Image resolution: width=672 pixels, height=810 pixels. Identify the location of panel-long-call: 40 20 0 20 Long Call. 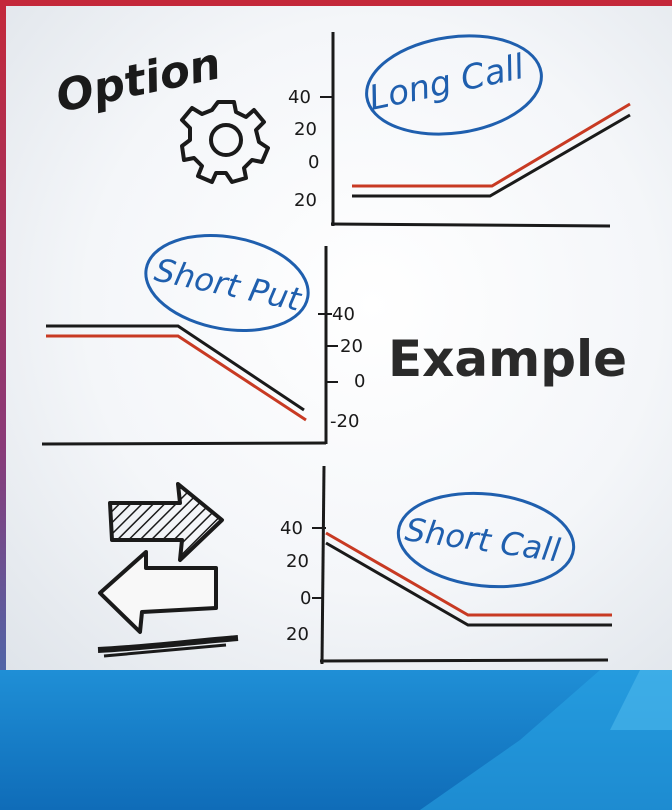
(459, 130).